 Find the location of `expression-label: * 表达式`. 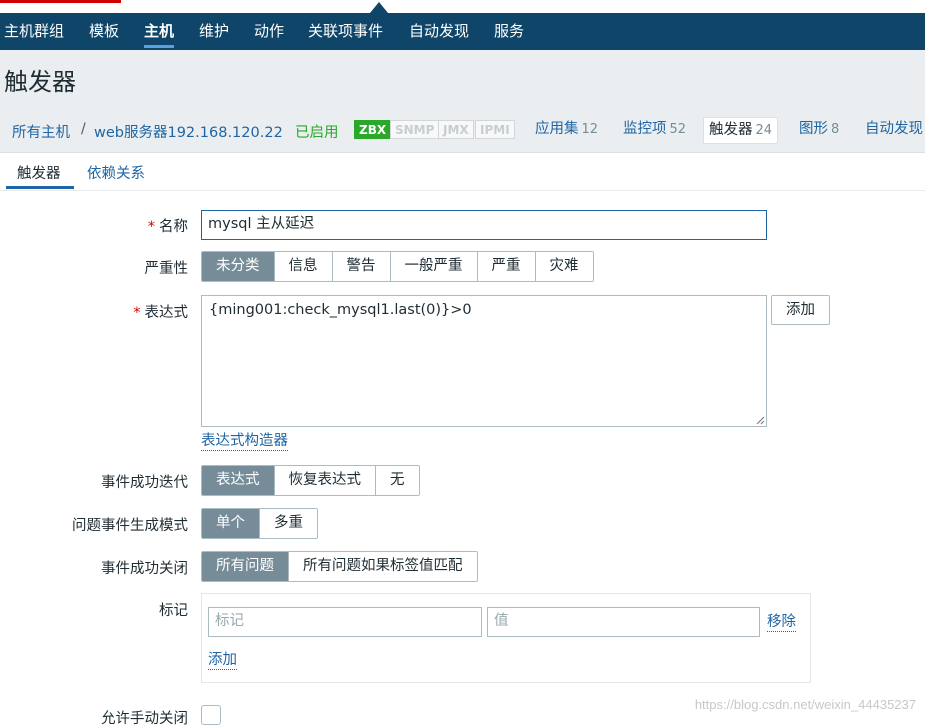

expression-label: * 表达式 is located at coordinates (160, 311).